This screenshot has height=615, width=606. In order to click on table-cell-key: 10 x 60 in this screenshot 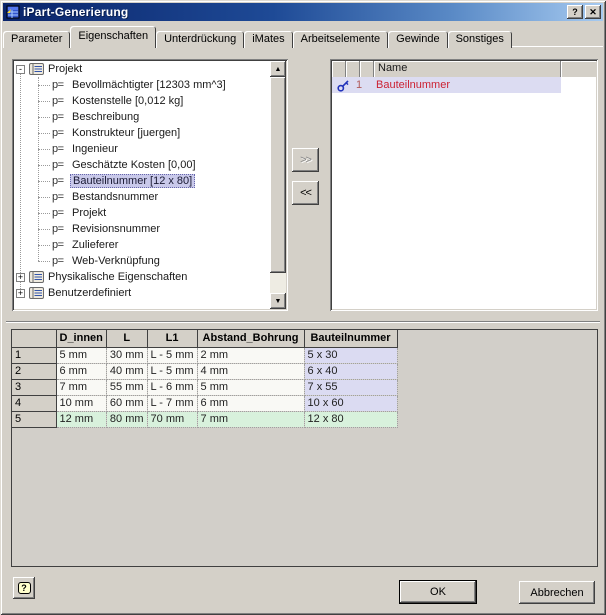, I will do `click(351, 403)`.